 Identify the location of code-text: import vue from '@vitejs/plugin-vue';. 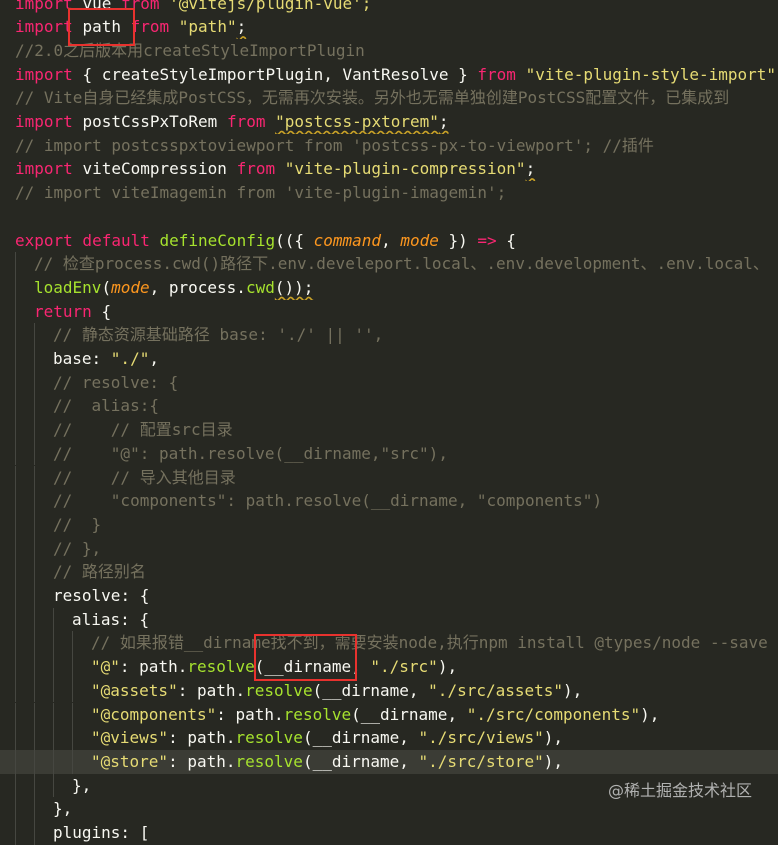
(193, 7).